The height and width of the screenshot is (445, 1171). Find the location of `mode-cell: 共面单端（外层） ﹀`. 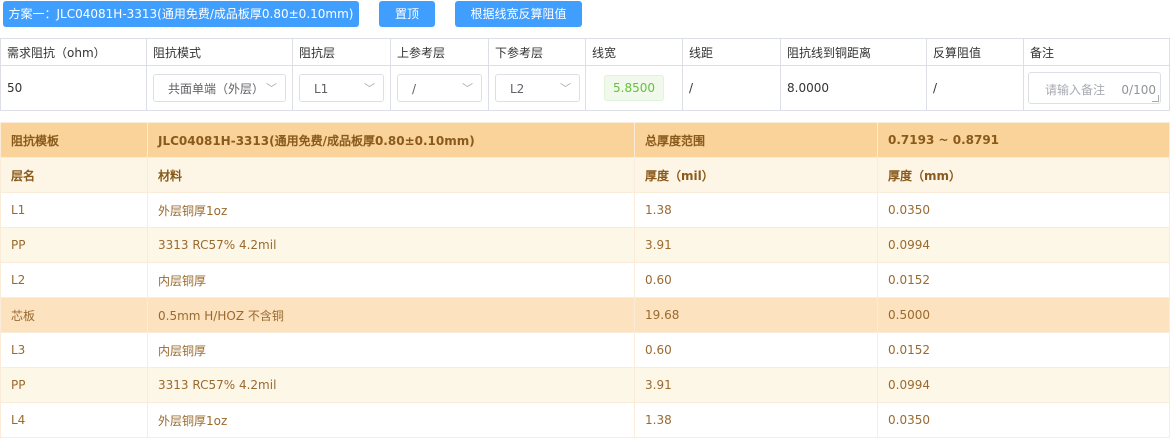

mode-cell: 共面单端（外层） ﹀ is located at coordinates (219, 88).